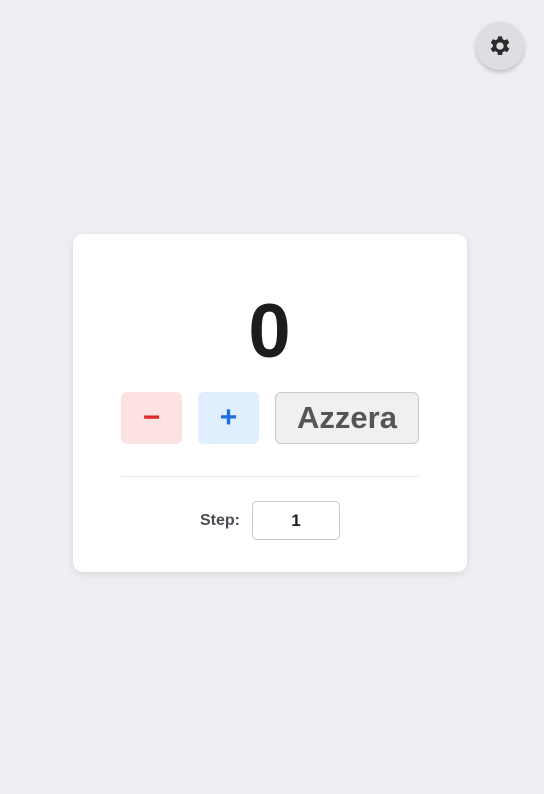 The height and width of the screenshot is (794, 544). I want to click on theme-toggle-button, so click(500, 46).